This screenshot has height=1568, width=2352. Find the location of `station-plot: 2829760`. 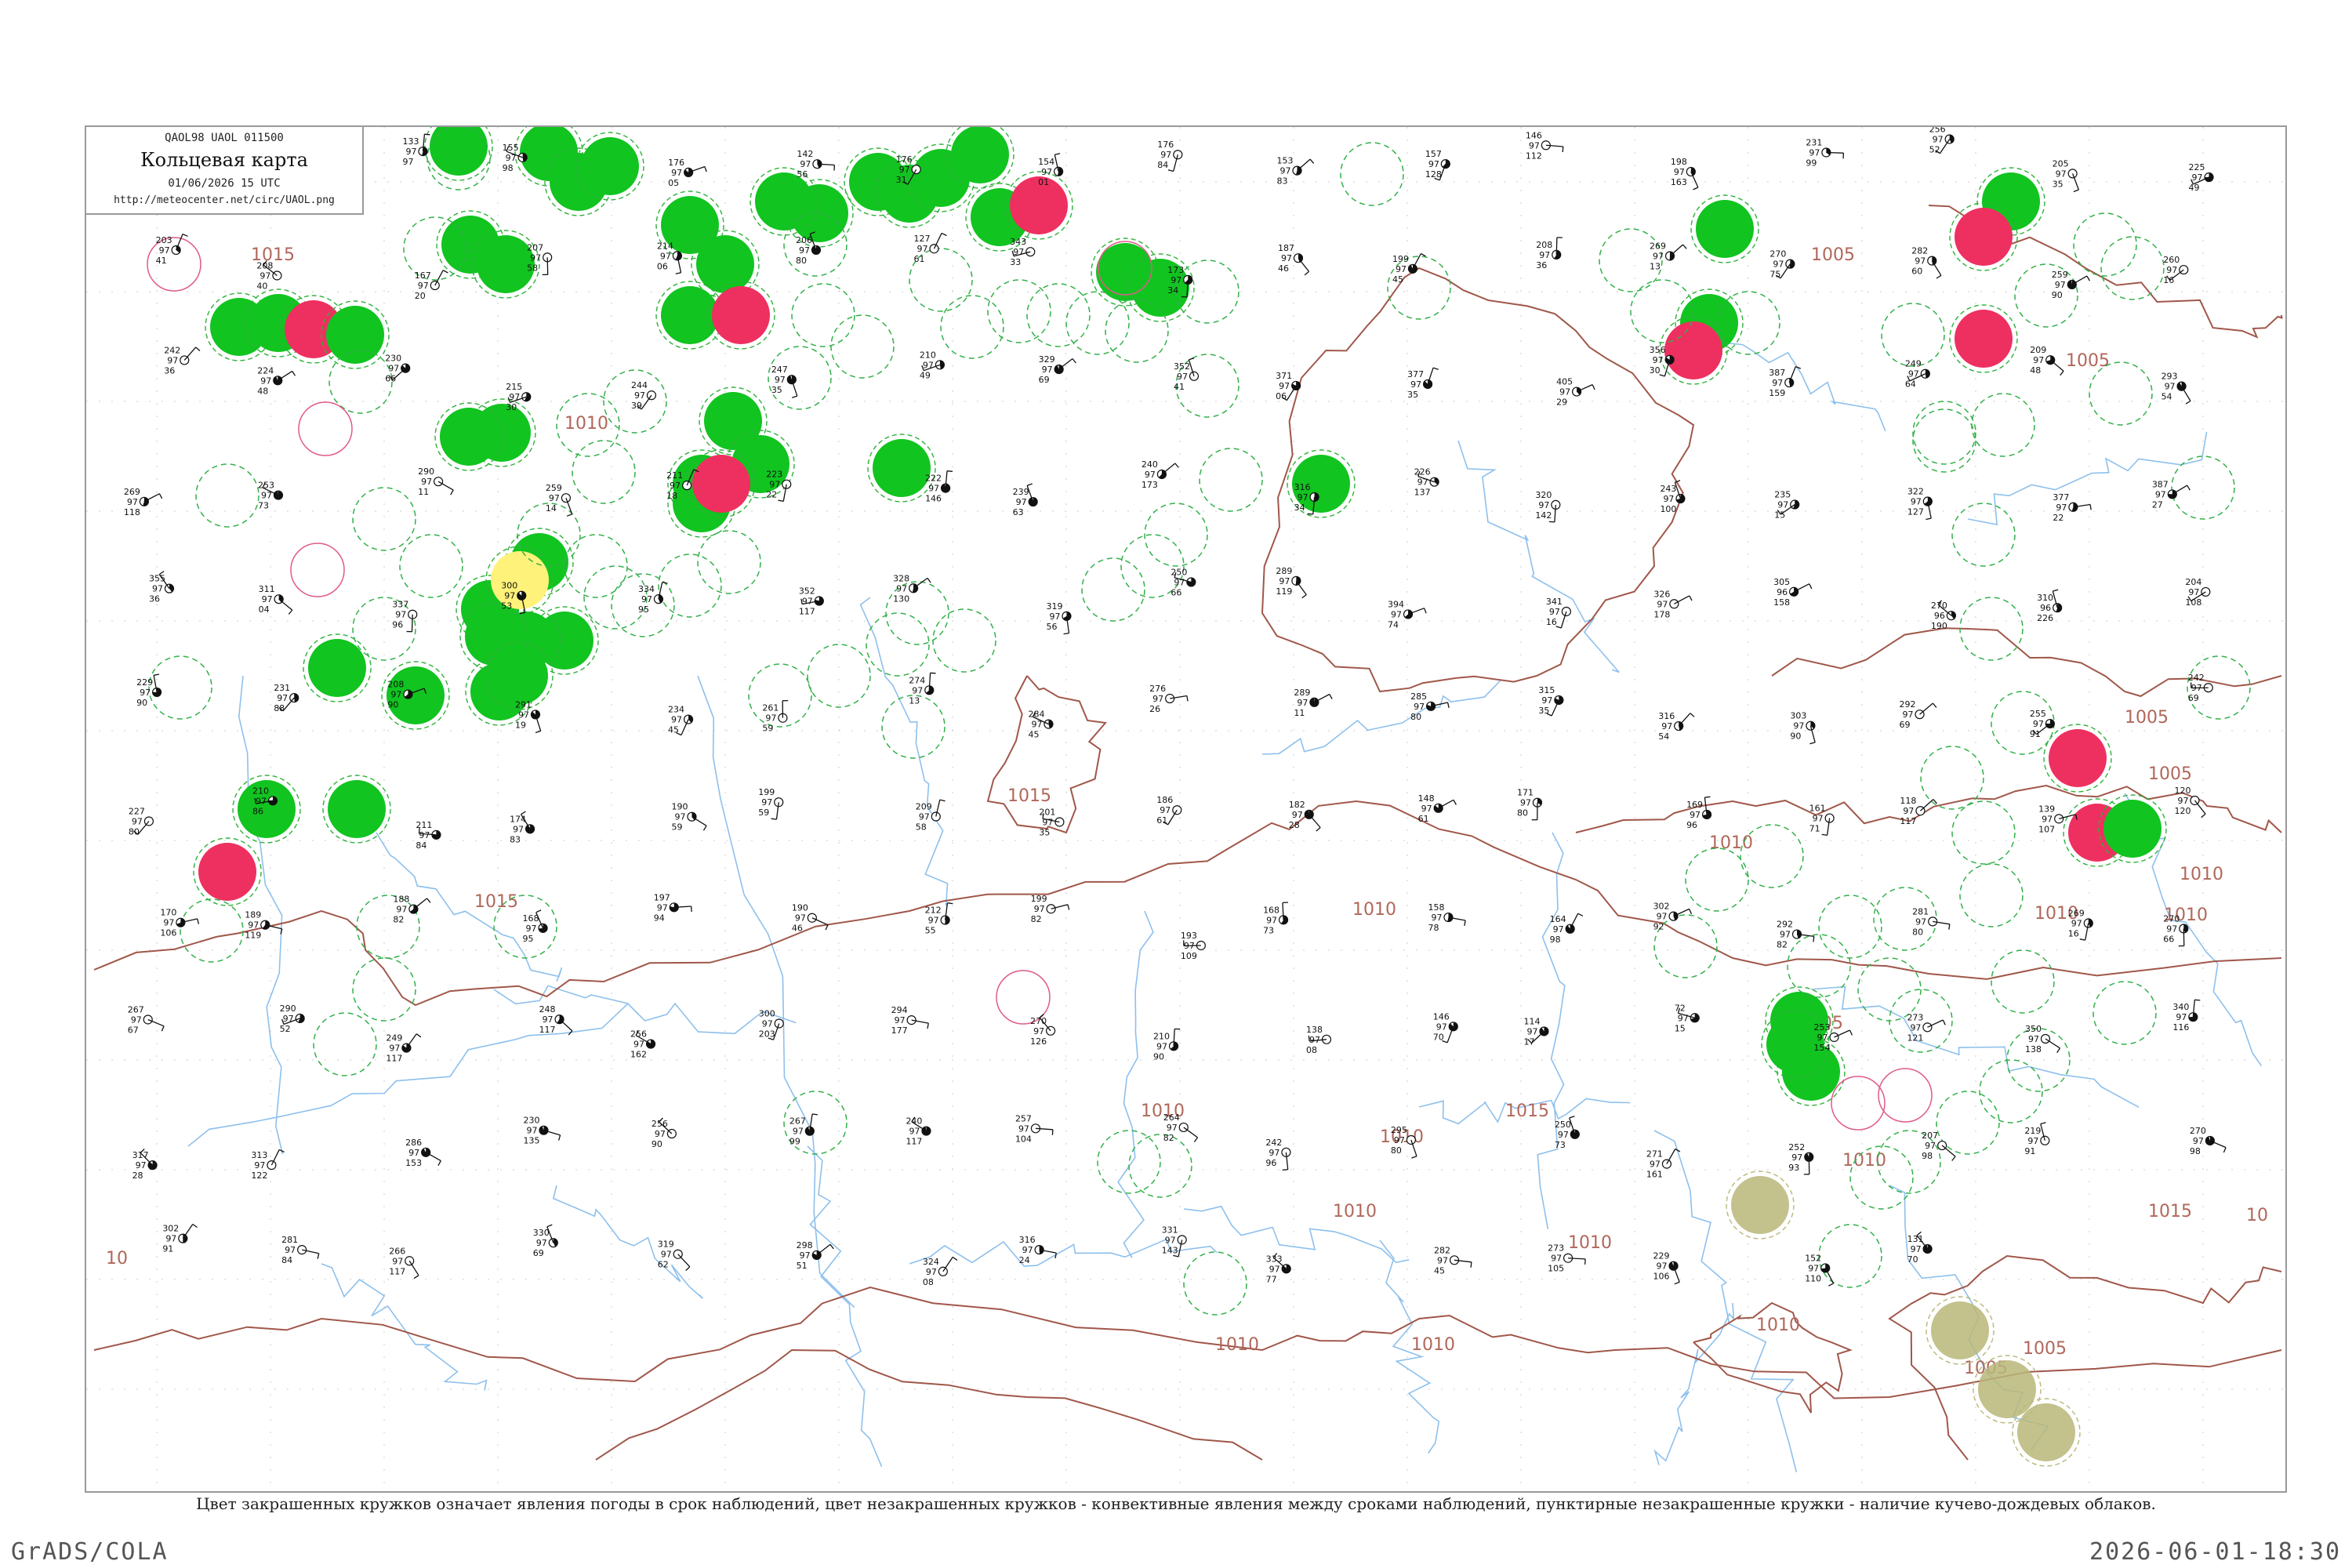

station-plot: 2829760 is located at coordinates (1926, 262).